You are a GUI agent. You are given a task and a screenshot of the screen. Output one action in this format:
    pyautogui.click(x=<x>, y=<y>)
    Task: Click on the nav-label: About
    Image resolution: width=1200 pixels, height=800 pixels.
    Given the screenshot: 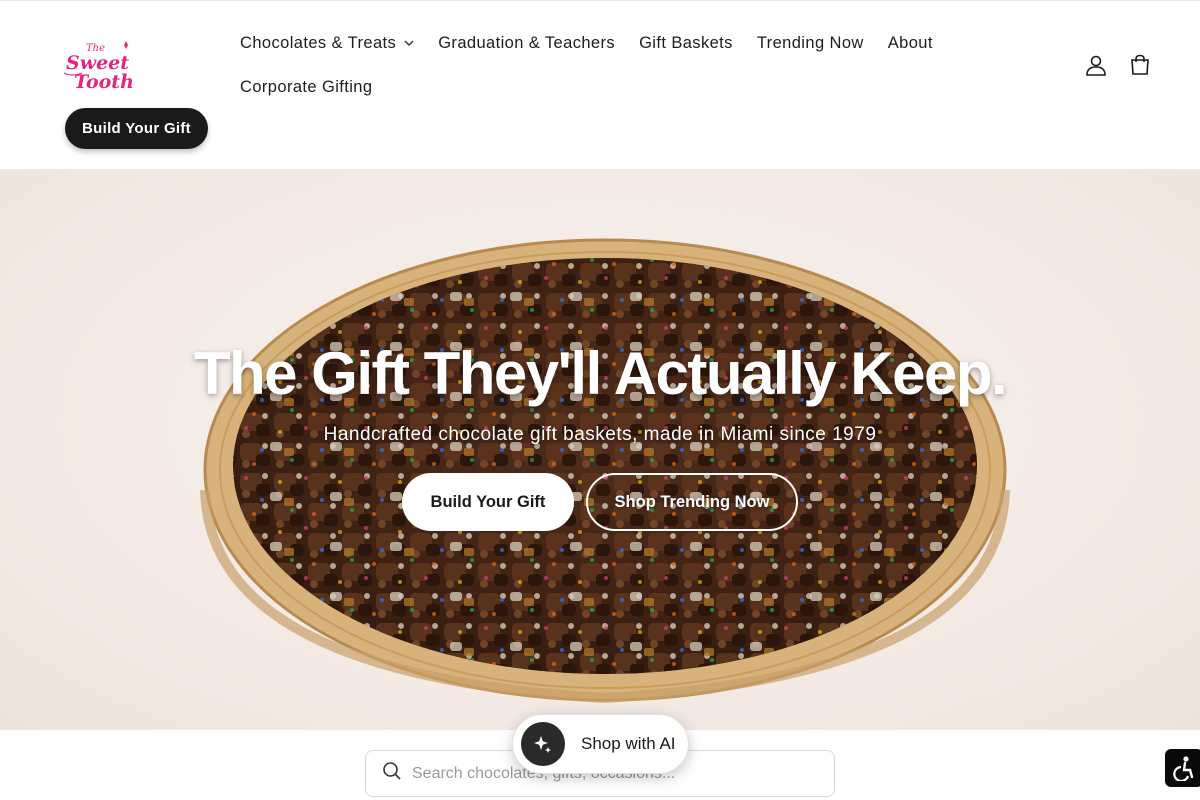 What is the action you would take?
    pyautogui.click(x=910, y=42)
    